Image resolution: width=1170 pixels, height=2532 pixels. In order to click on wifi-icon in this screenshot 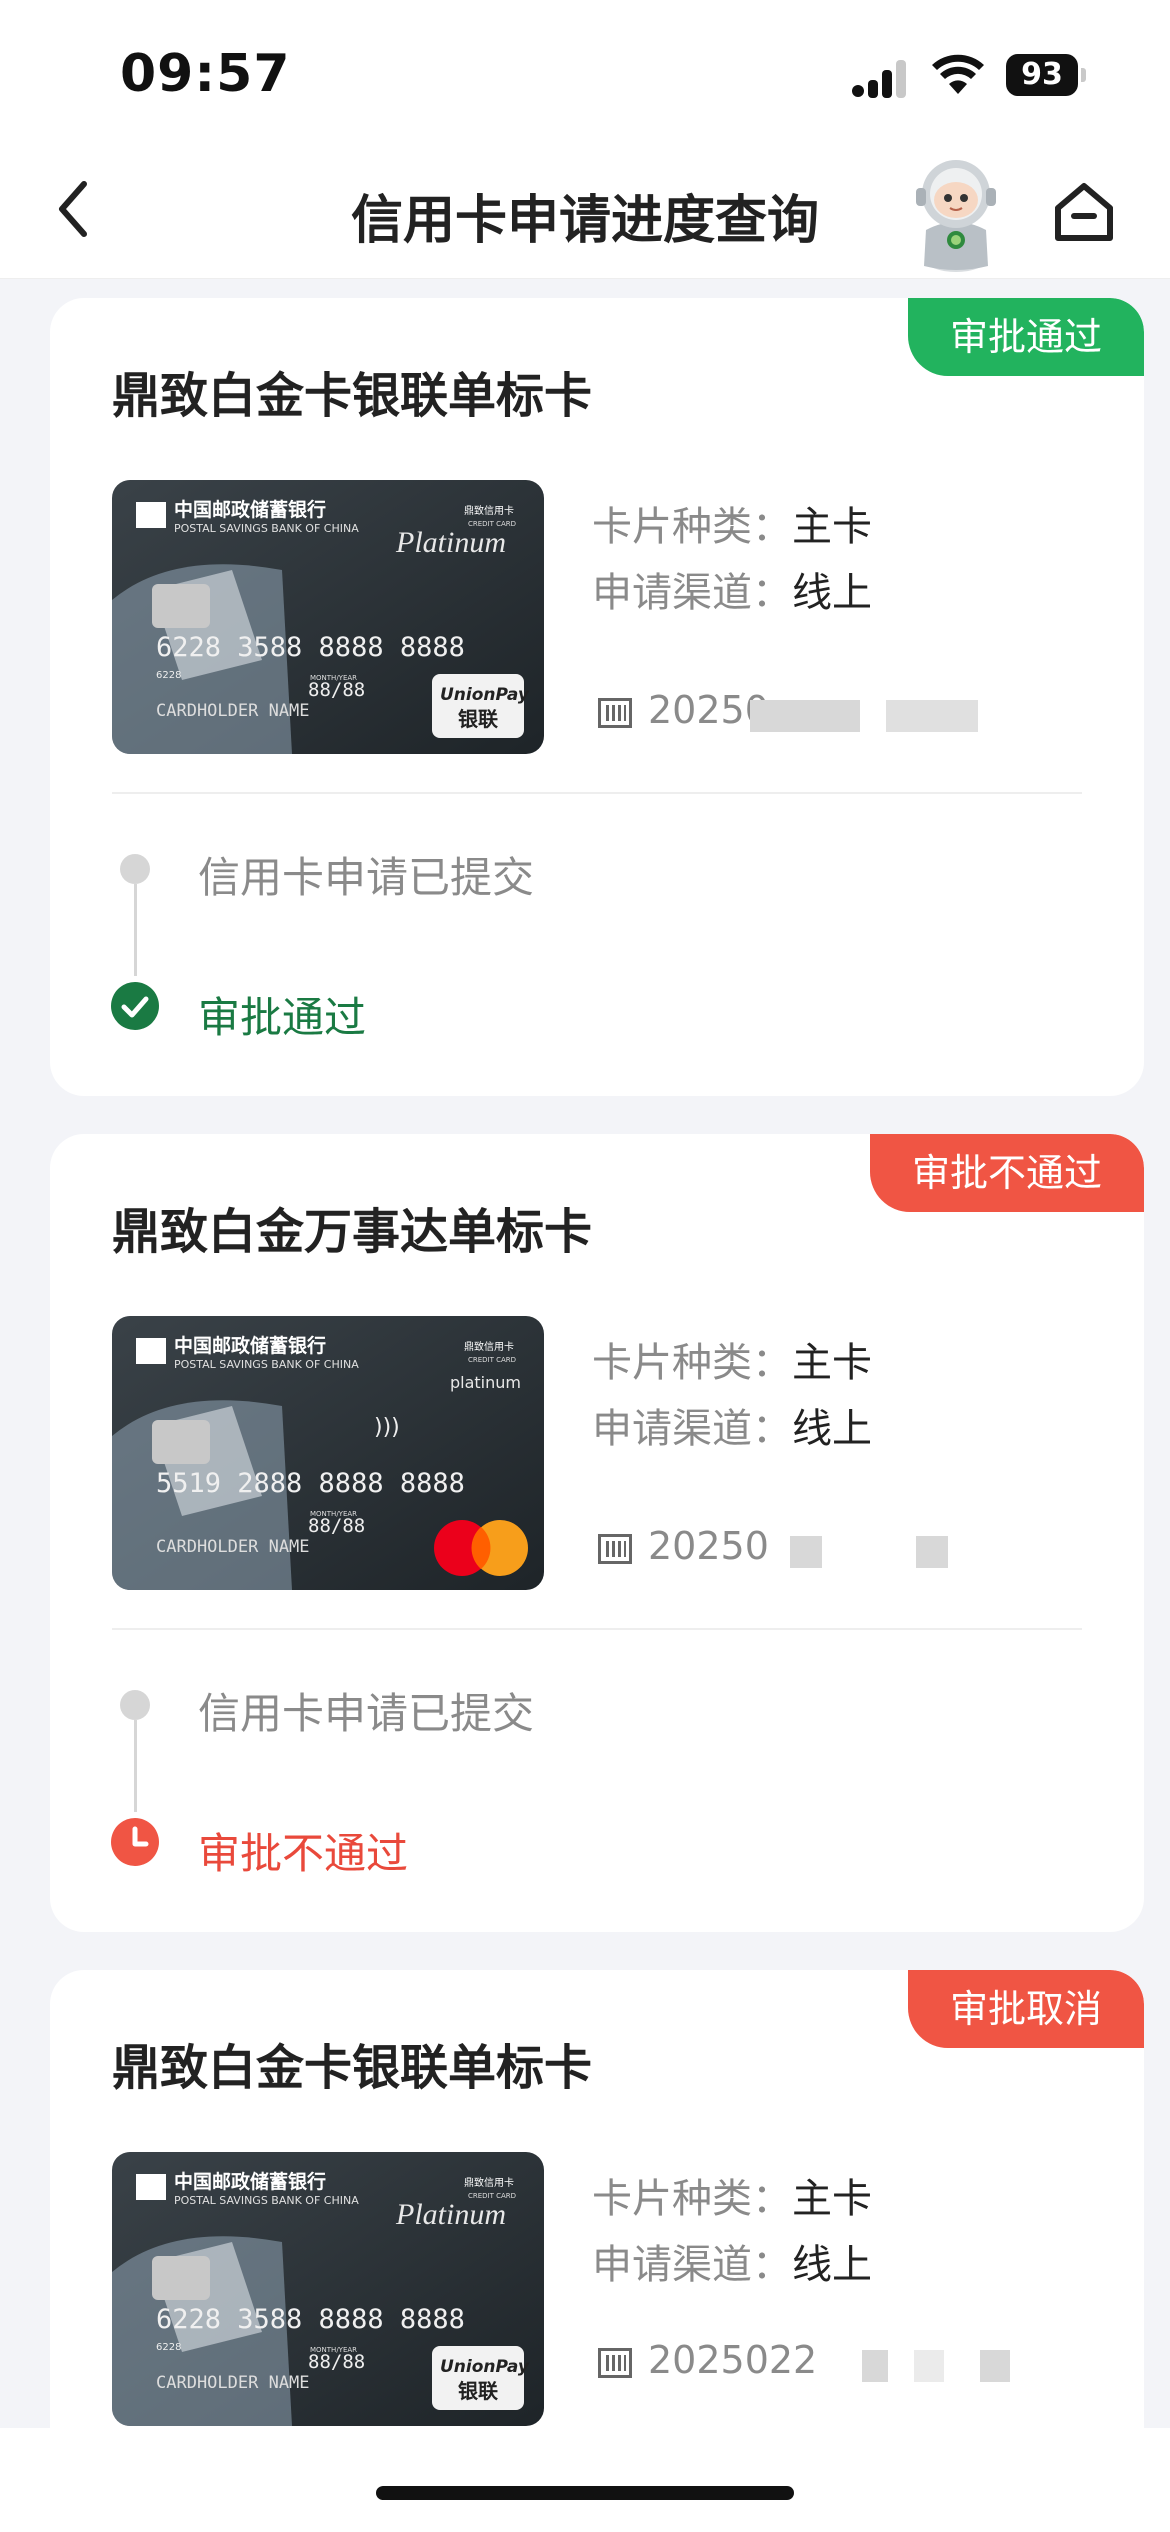, I will do `click(958, 74)`.